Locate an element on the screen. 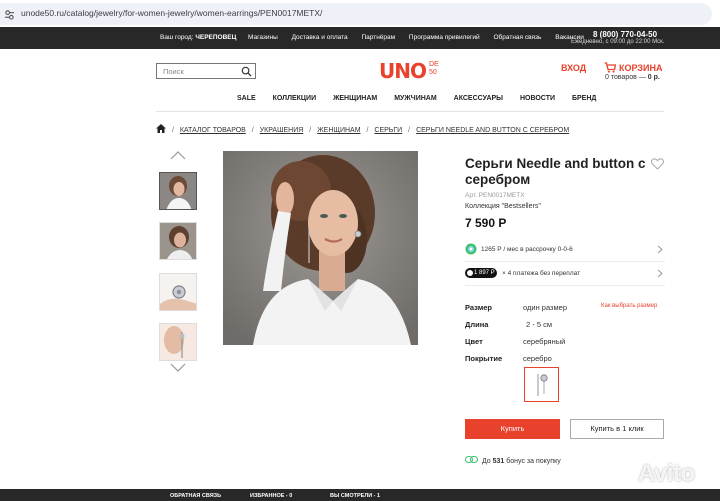 The height and width of the screenshot is (501, 720). buy-button: Купить is located at coordinates (512, 429).